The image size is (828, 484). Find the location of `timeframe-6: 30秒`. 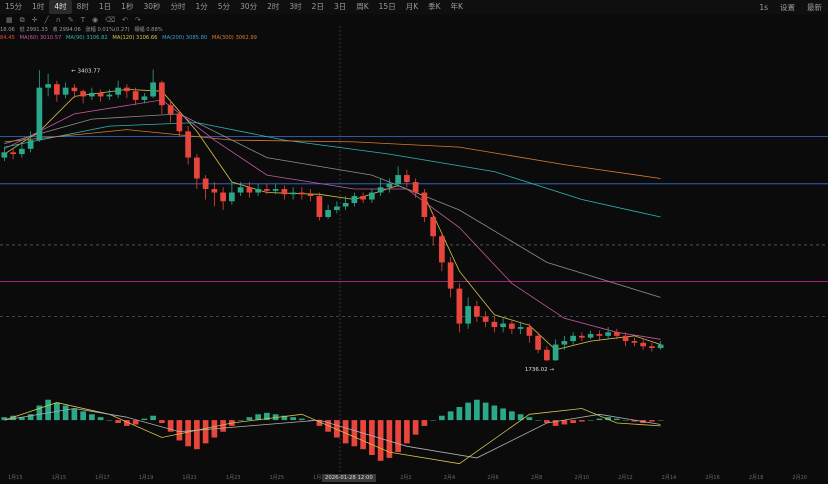

timeframe-6: 30秒 is located at coordinates (151, 7).